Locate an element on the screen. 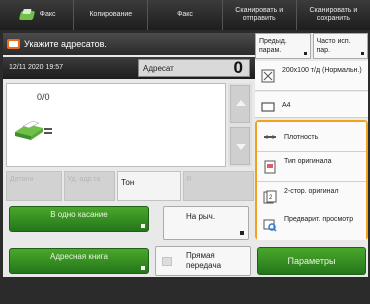 This screenshot has height=304, width=370. duplex-setting: 2 2-стор. оригинал is located at coordinates (311, 197).